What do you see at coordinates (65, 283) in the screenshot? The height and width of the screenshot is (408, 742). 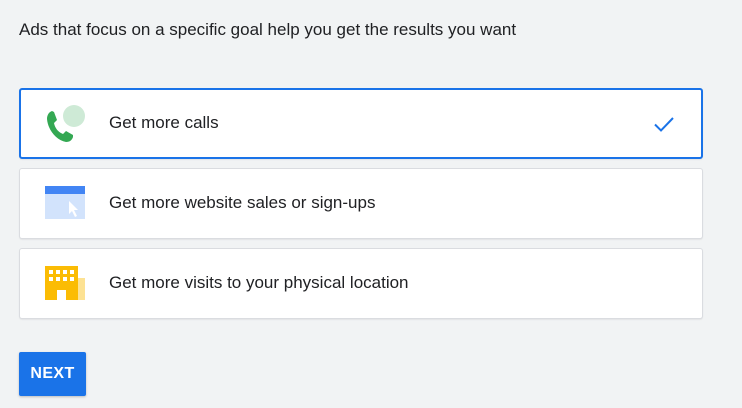 I see `building-icon` at bounding box center [65, 283].